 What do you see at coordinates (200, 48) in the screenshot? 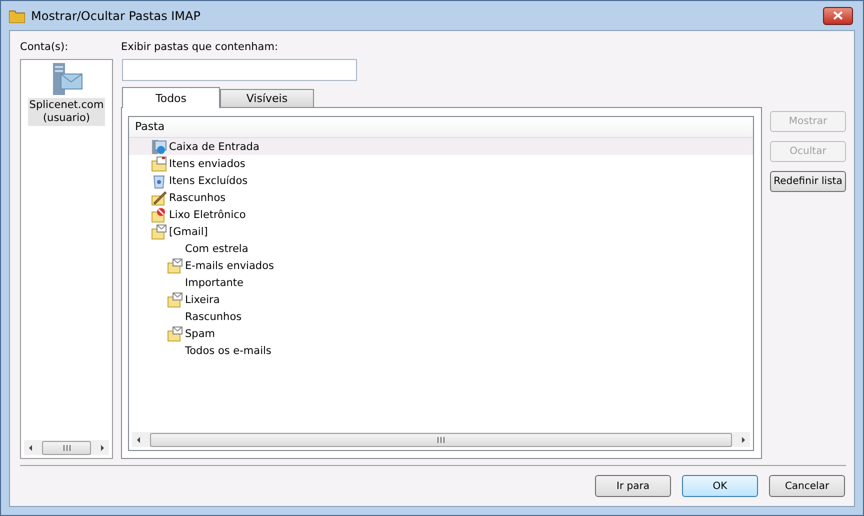
I see `filter-label: Exibir pastas que contenham:` at bounding box center [200, 48].